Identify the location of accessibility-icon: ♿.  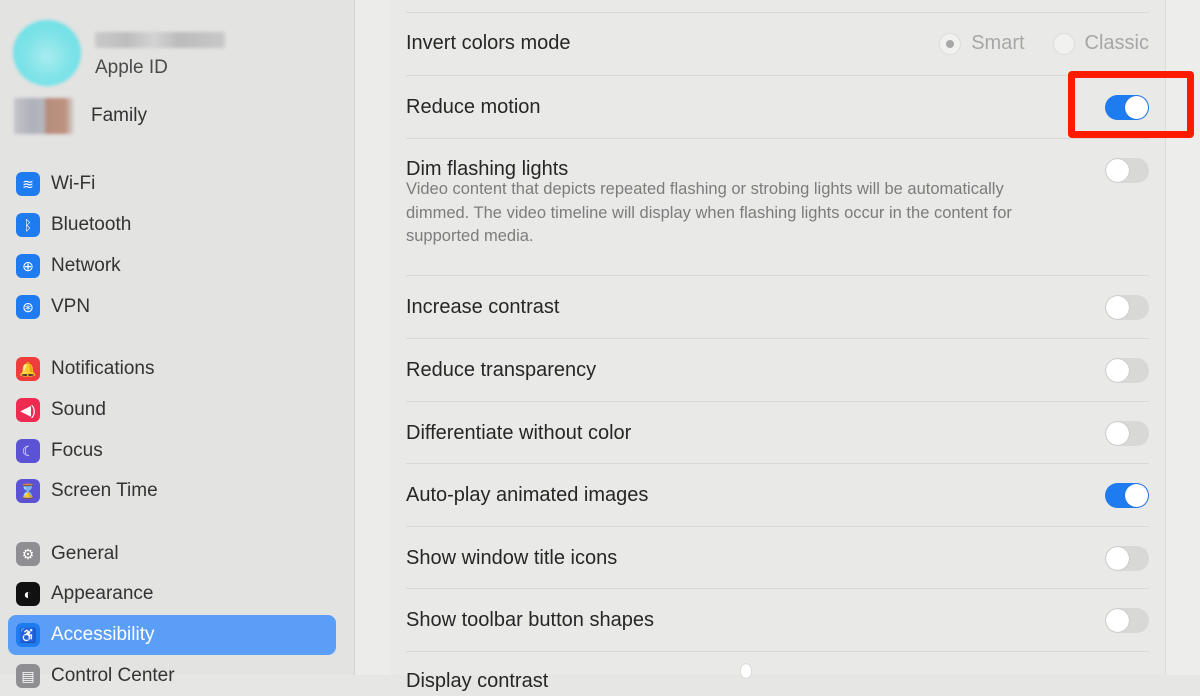
(28, 635).